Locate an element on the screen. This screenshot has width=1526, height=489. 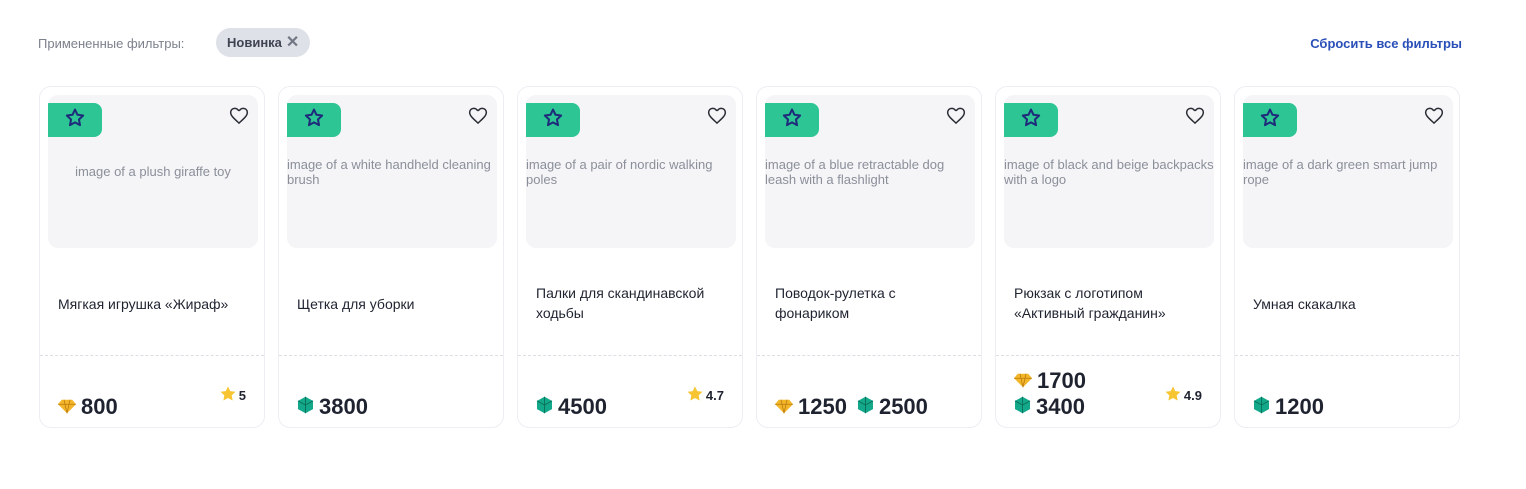
product-image: image of a pair of nordic walking poles is located at coordinates (631, 171).